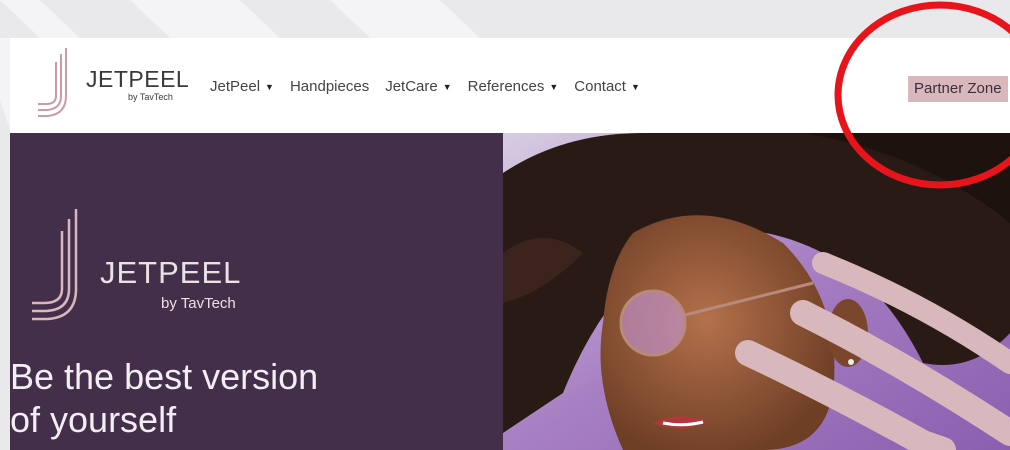 This screenshot has width=1010, height=450. I want to click on logo-subtitle: by TavTech, so click(150, 97).